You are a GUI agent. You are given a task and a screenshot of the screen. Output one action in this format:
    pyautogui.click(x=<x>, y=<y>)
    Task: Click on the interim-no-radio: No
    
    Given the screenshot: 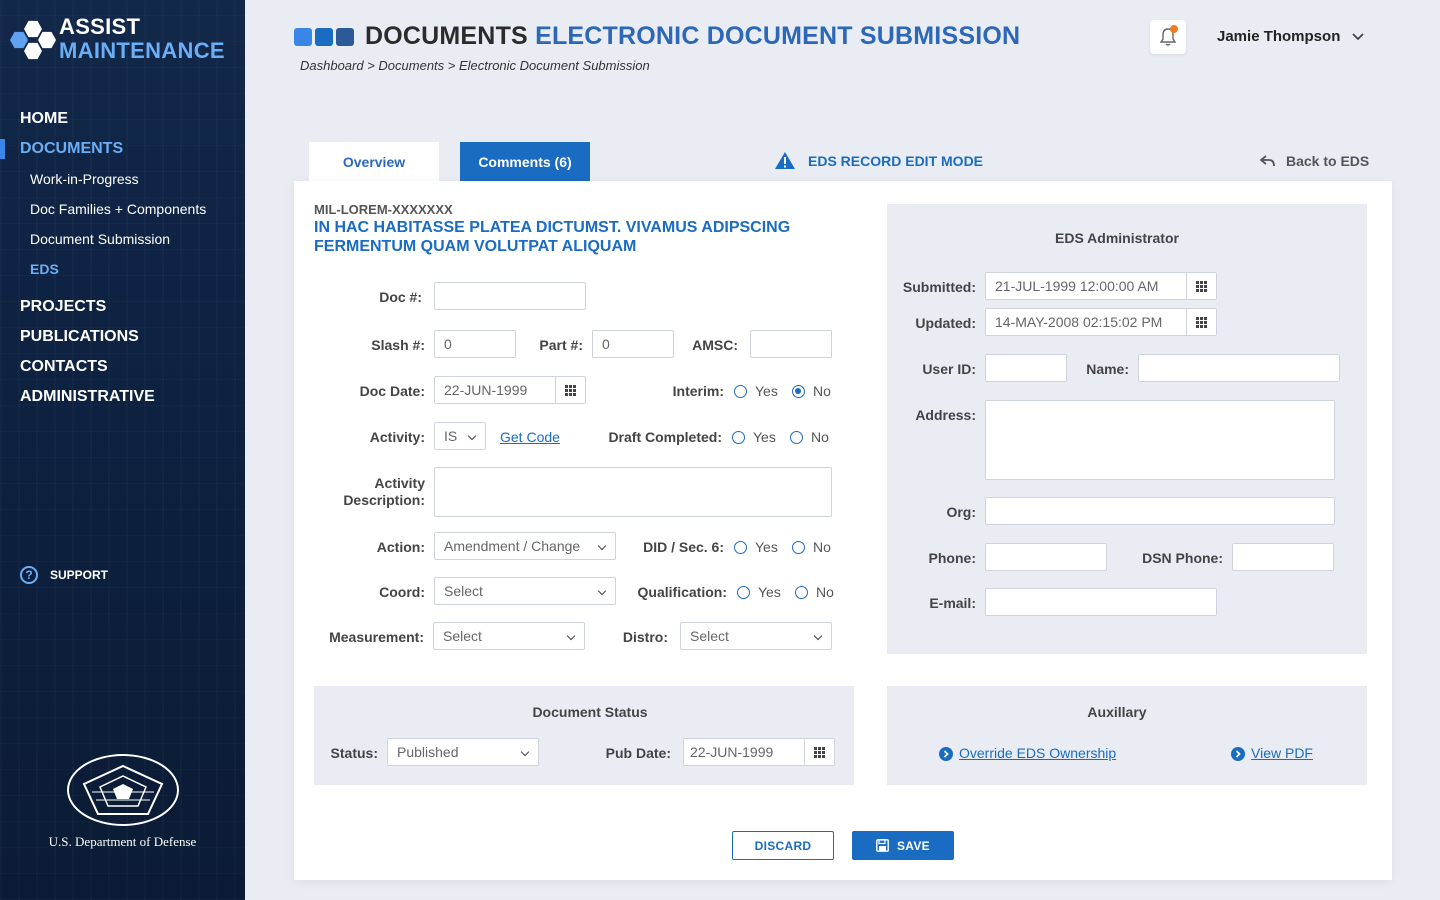 What is the action you would take?
    pyautogui.click(x=811, y=391)
    